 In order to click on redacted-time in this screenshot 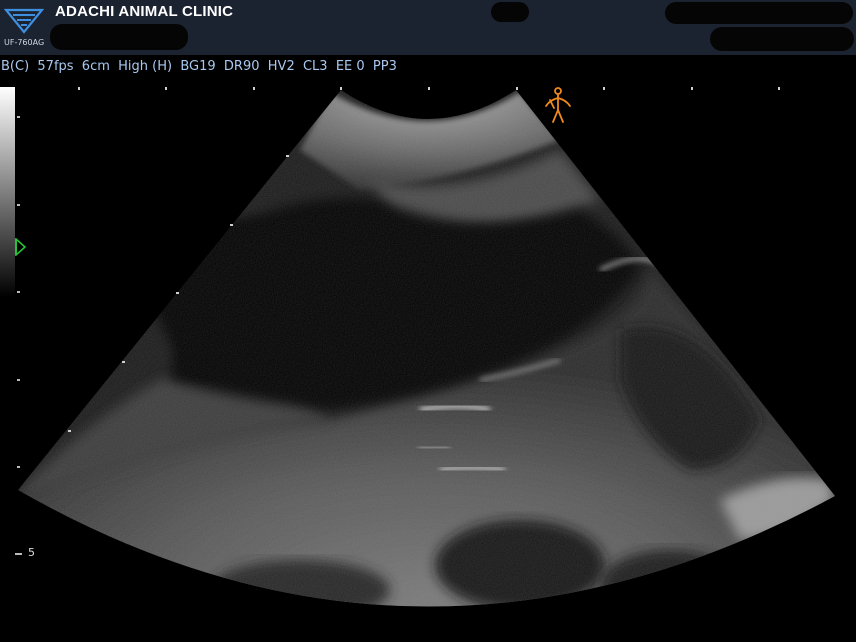, I will do `click(782, 39)`.